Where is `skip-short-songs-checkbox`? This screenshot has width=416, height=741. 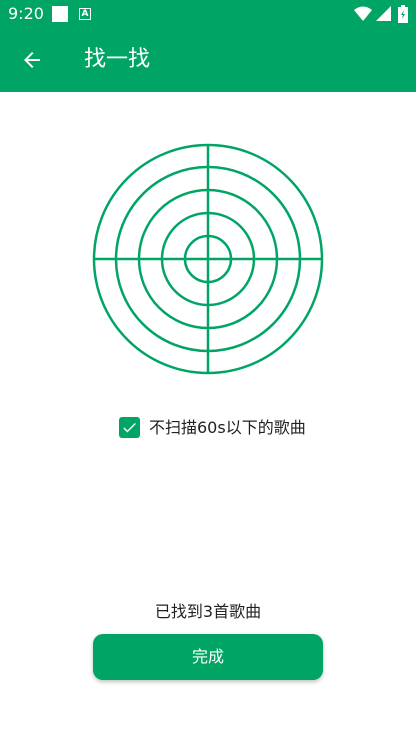 skip-short-songs-checkbox is located at coordinates (129, 427).